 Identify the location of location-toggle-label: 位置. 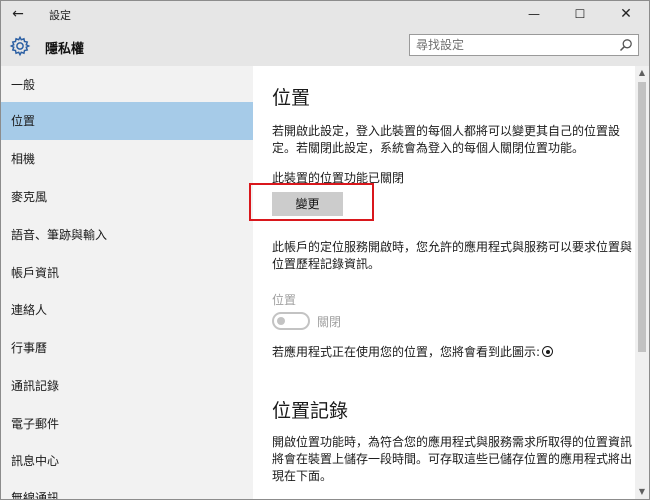
(284, 300).